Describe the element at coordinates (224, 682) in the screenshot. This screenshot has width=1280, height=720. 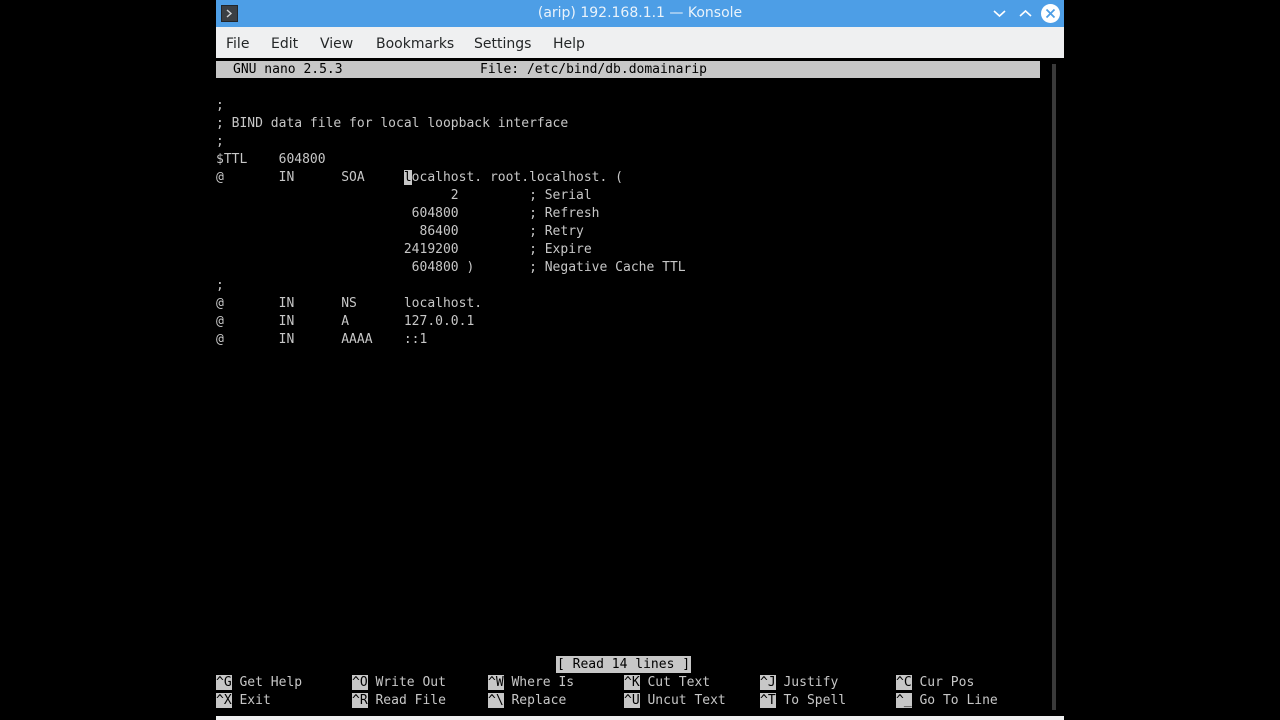
I see `shortcut-key: ^G` at that location.